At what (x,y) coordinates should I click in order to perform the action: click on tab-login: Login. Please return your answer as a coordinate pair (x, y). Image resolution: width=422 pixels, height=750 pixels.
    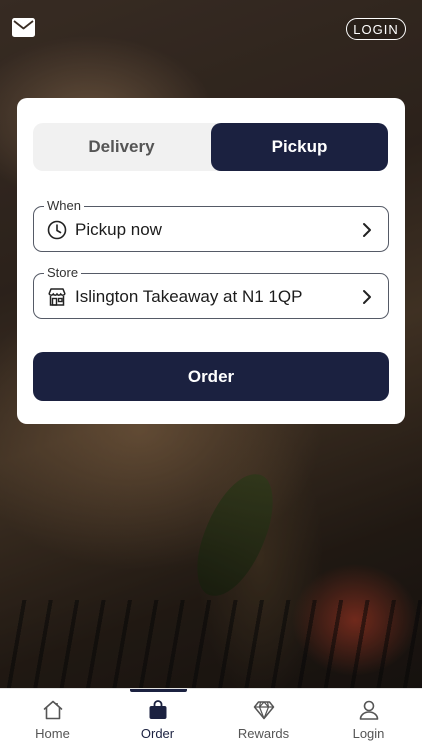
    Looking at the image, I should click on (368, 719).